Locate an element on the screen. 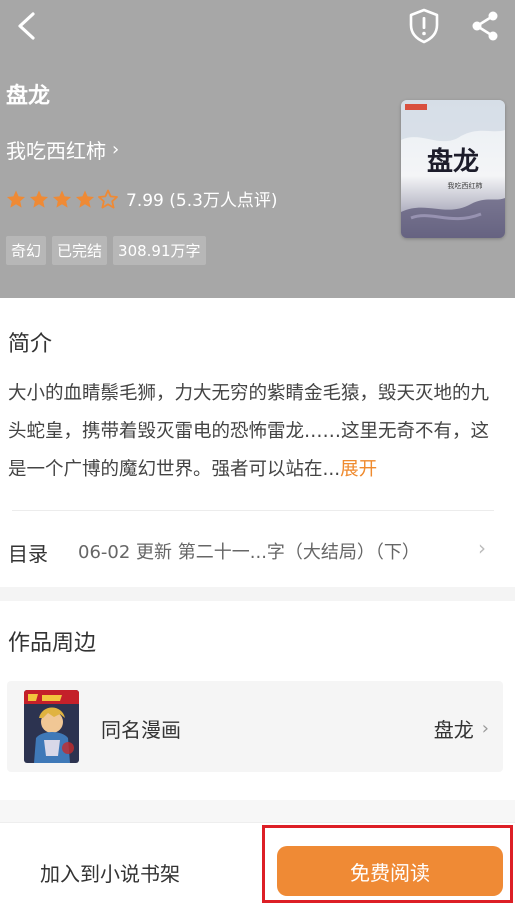 This screenshot has width=515, height=906. star-outline-icon is located at coordinates (108, 199).